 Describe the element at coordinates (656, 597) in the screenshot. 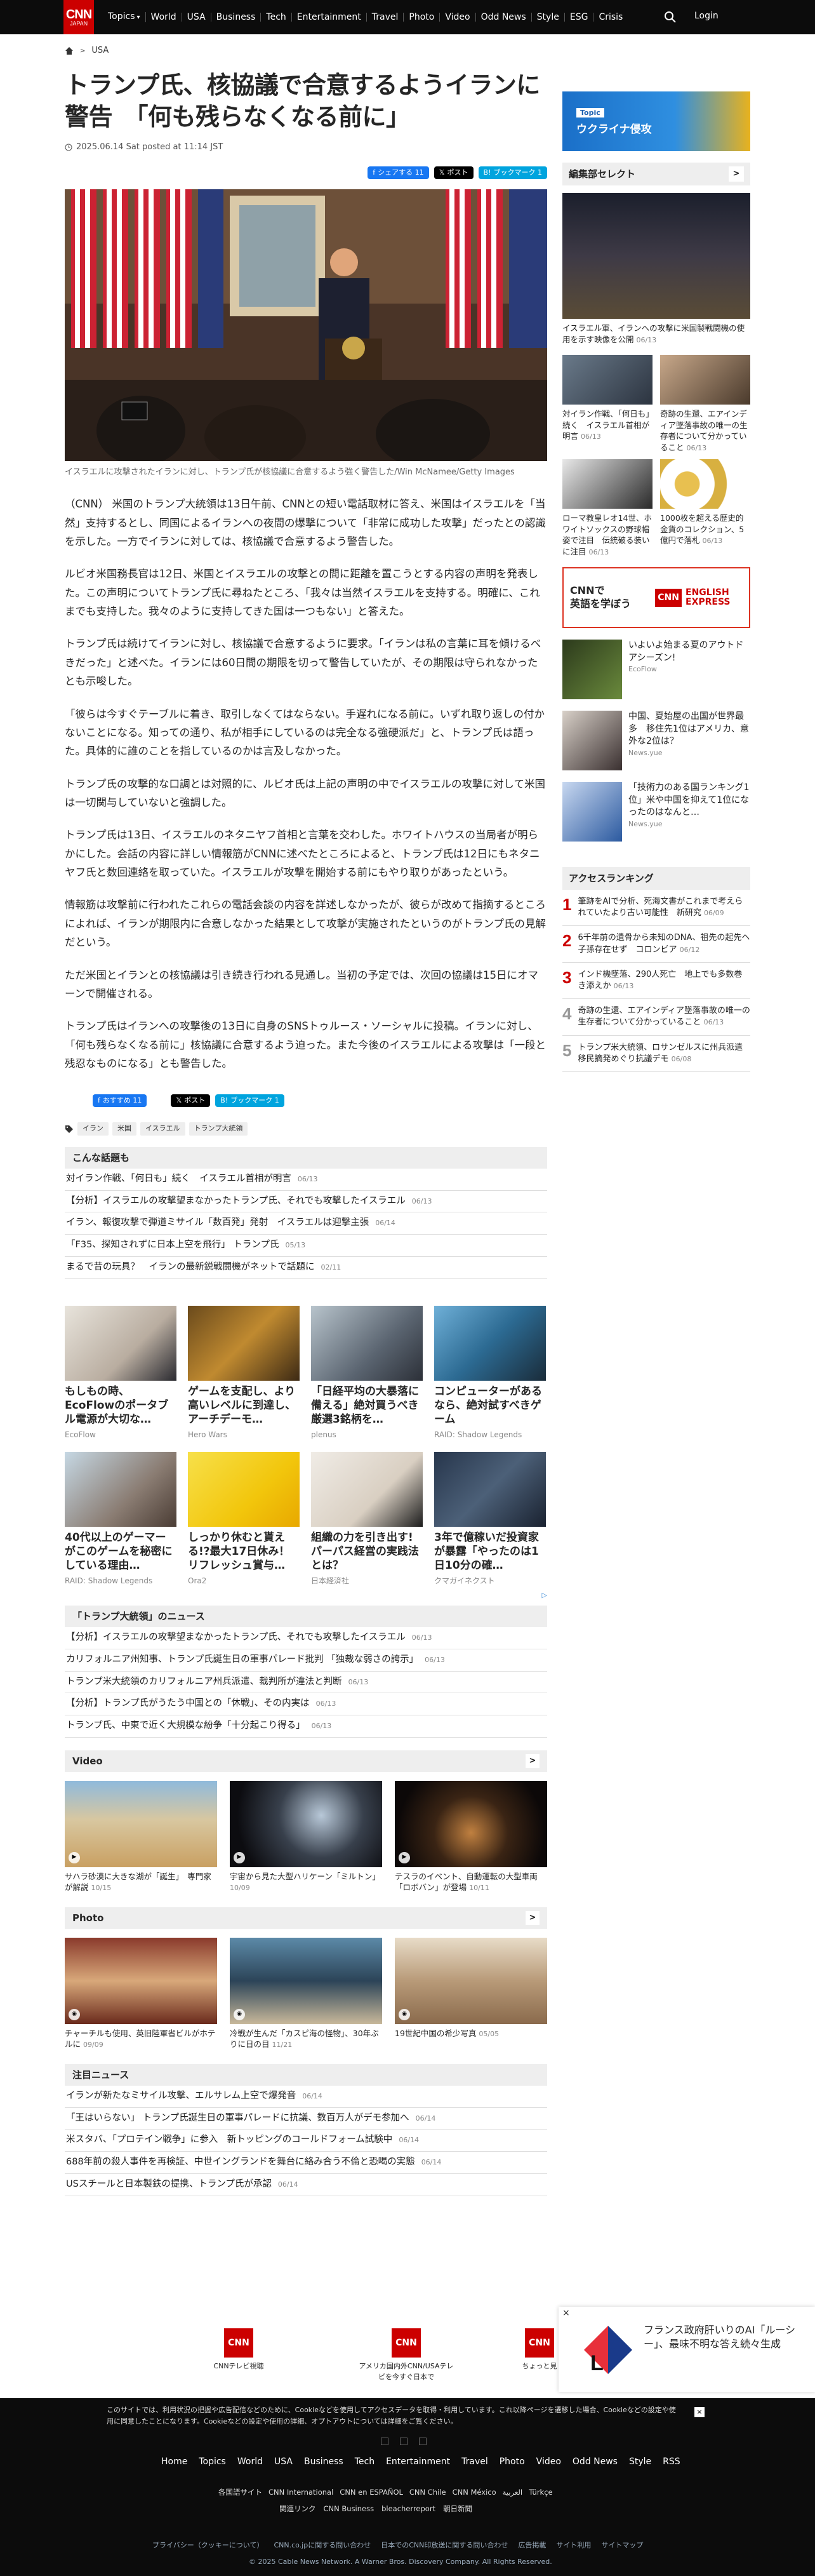

I see `cnn-english-express-banner: CNNで 英語を学ぼう CNN ENGLISH EXPRESS` at that location.